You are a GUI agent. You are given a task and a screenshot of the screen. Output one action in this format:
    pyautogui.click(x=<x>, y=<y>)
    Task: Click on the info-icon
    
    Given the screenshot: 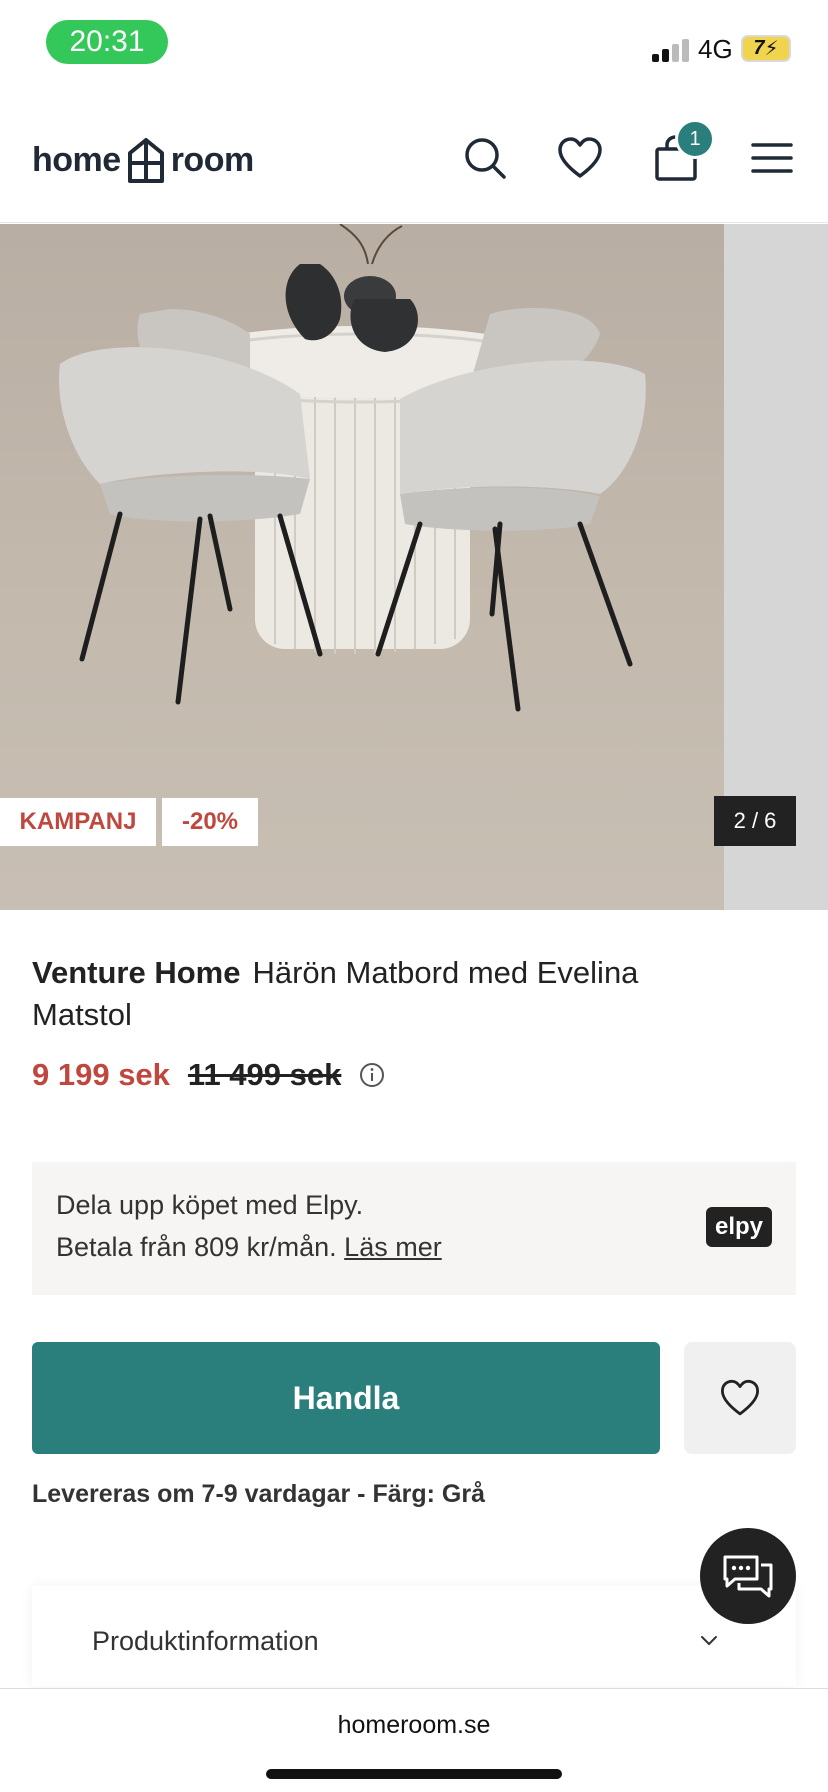 What is the action you would take?
    pyautogui.click(x=372, y=1075)
    